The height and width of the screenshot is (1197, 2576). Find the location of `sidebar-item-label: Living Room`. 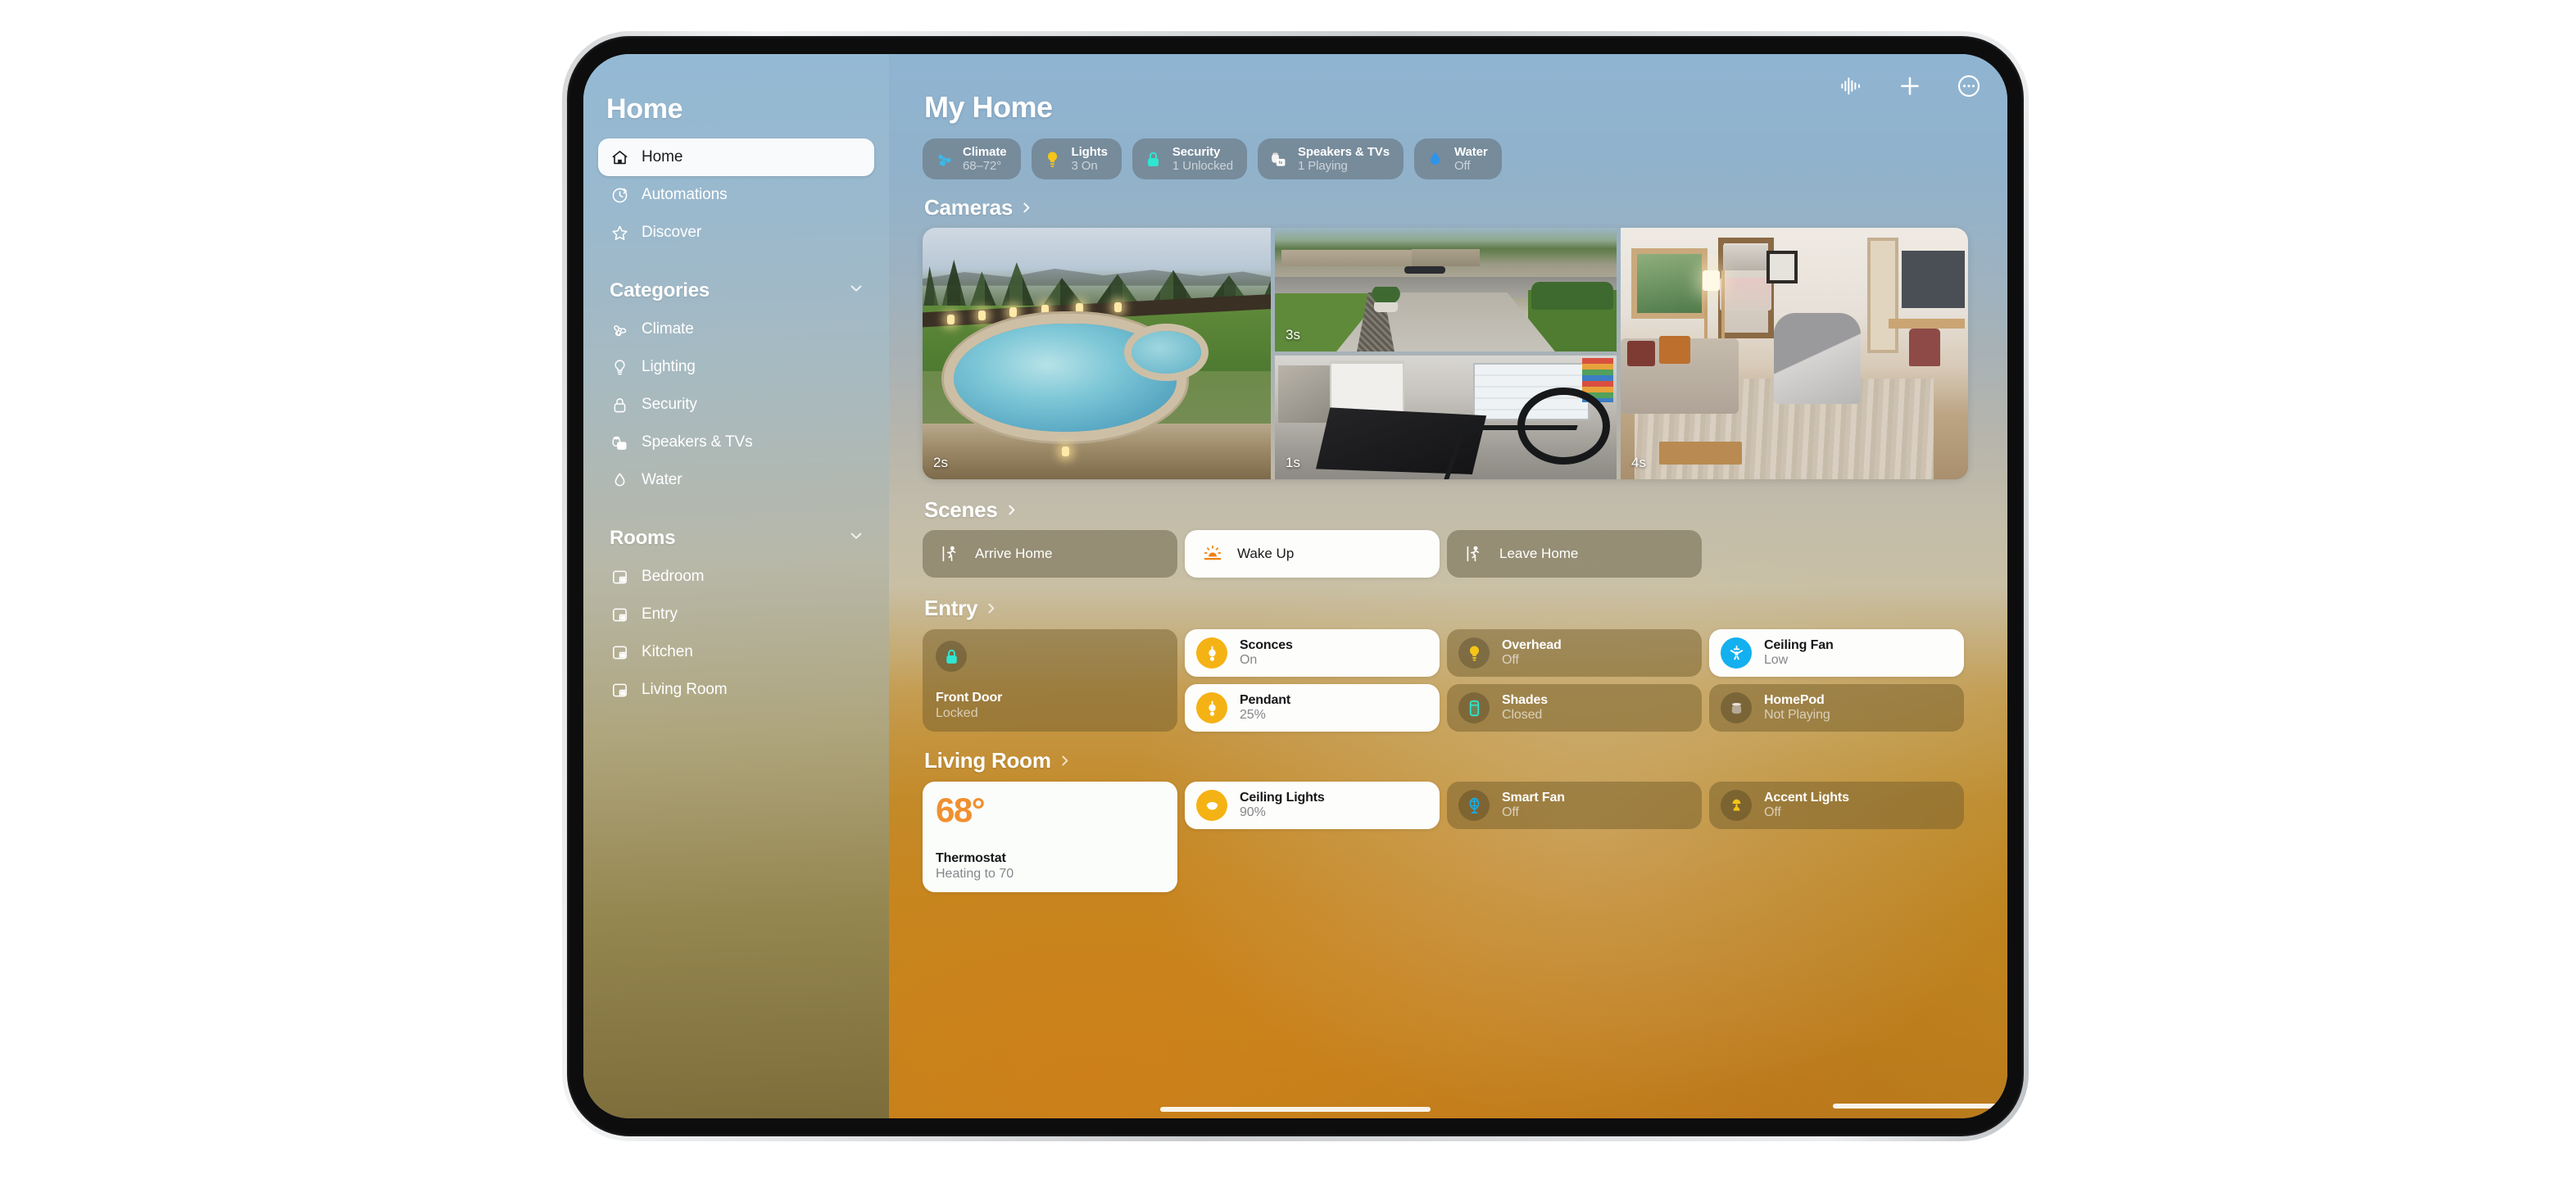

sidebar-item-label: Living Room is located at coordinates (685, 689).